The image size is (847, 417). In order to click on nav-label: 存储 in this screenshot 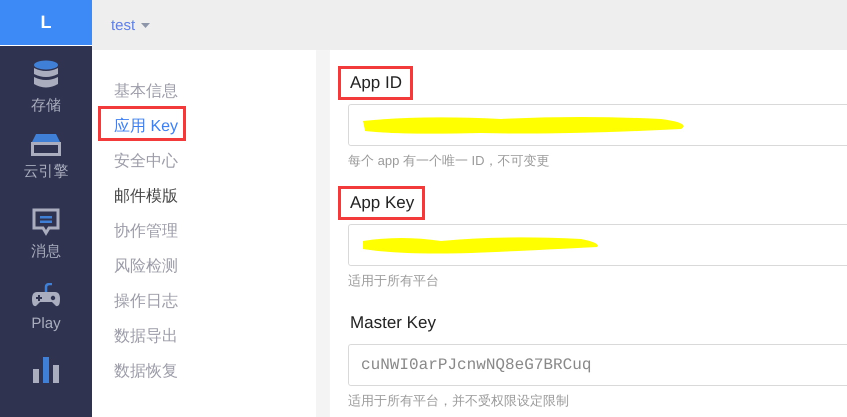, I will do `click(46, 105)`.